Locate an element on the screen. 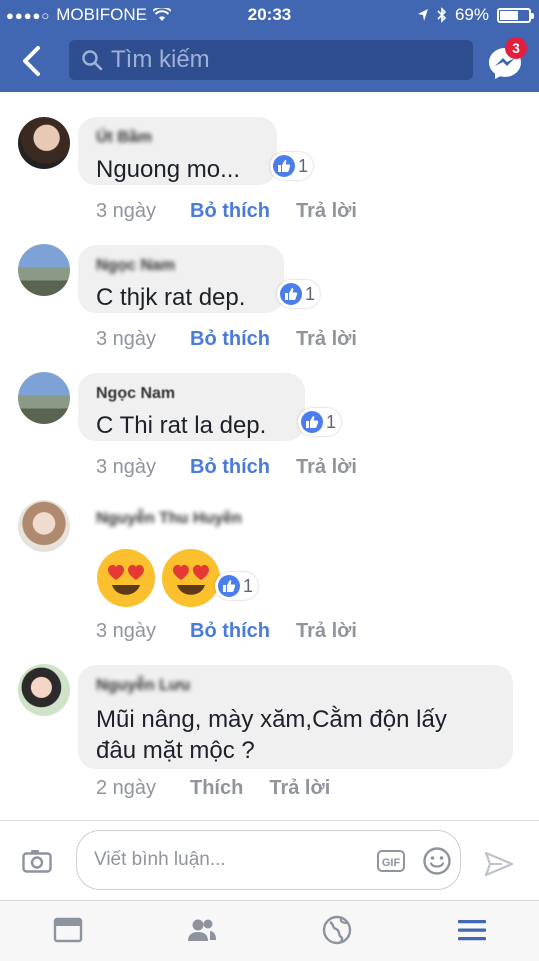  news-feed-icon is located at coordinates (68, 930).